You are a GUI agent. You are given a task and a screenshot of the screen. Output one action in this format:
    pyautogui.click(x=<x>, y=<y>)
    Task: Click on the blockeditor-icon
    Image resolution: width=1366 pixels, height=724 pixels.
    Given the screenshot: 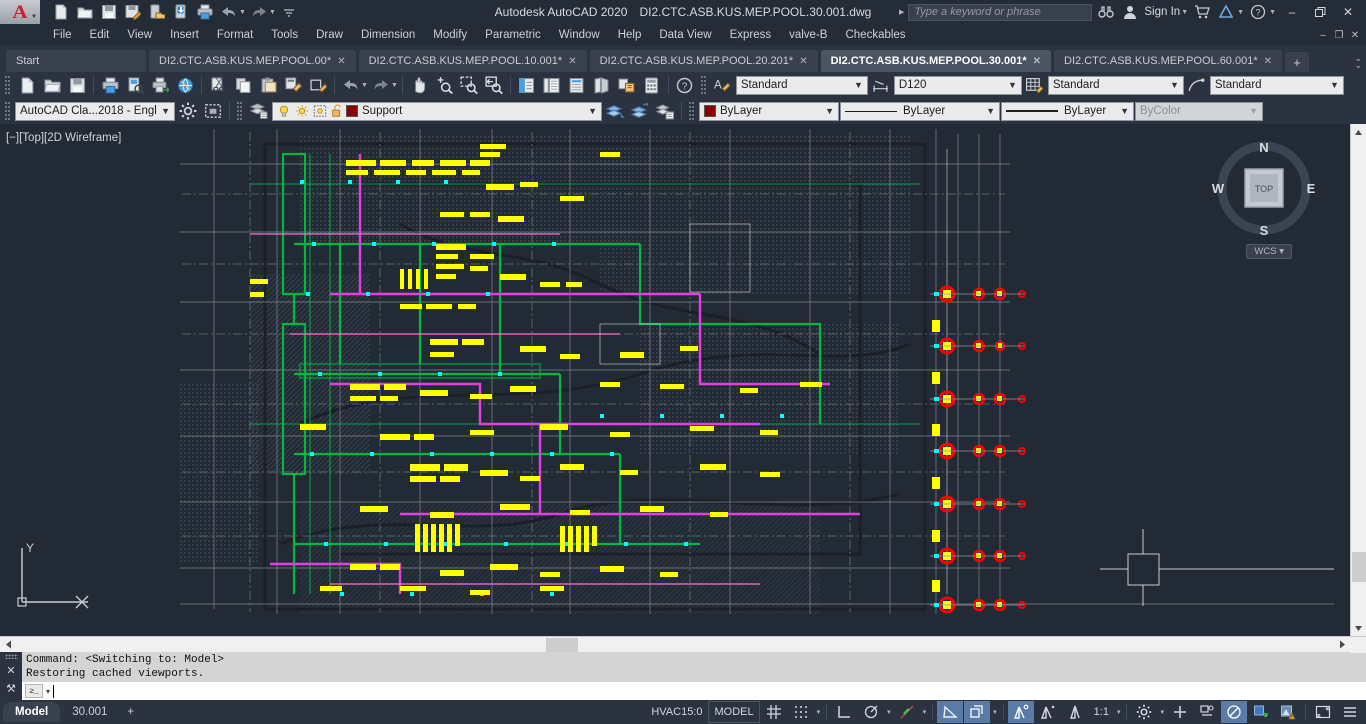 What is the action you would take?
    pyautogui.click(x=318, y=85)
    